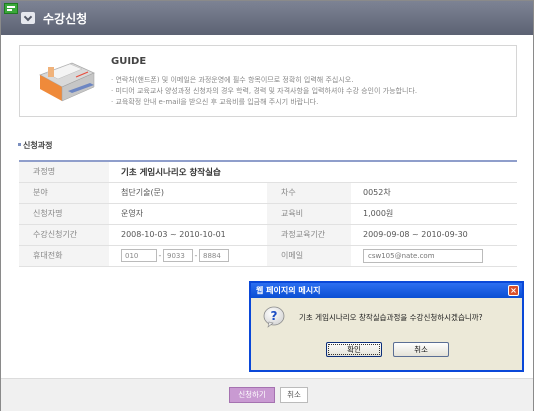 The height and width of the screenshot is (411, 534). Describe the element at coordinates (188, 235) in the screenshot. I see `apply-period-value: 2008-10-03 ~ 2010-10-01` at that location.